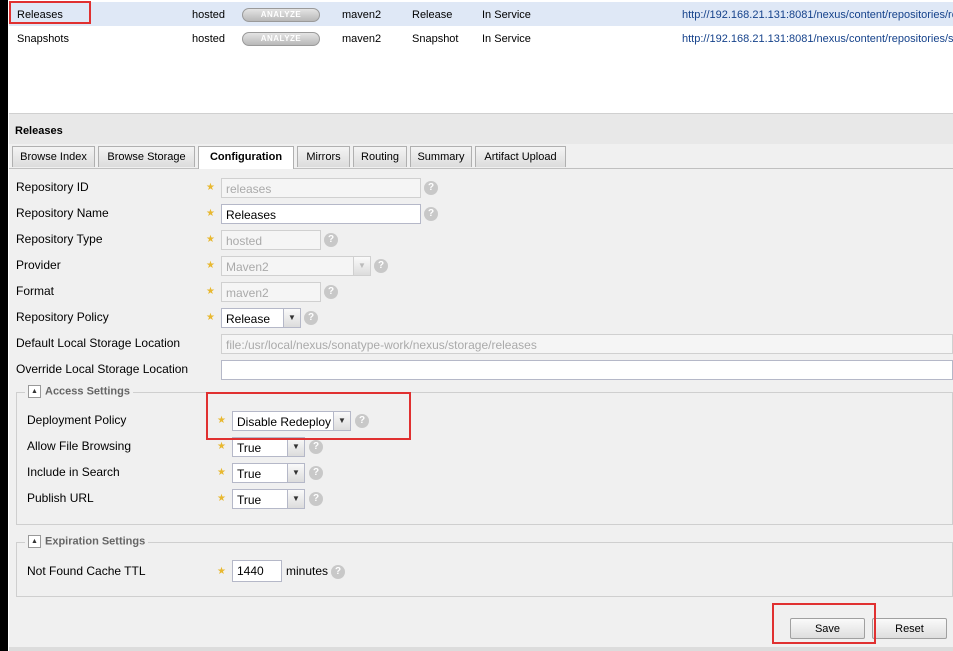 Image resolution: width=953 pixels, height=651 pixels. I want to click on repo-policy: Snapshot, so click(435, 39).